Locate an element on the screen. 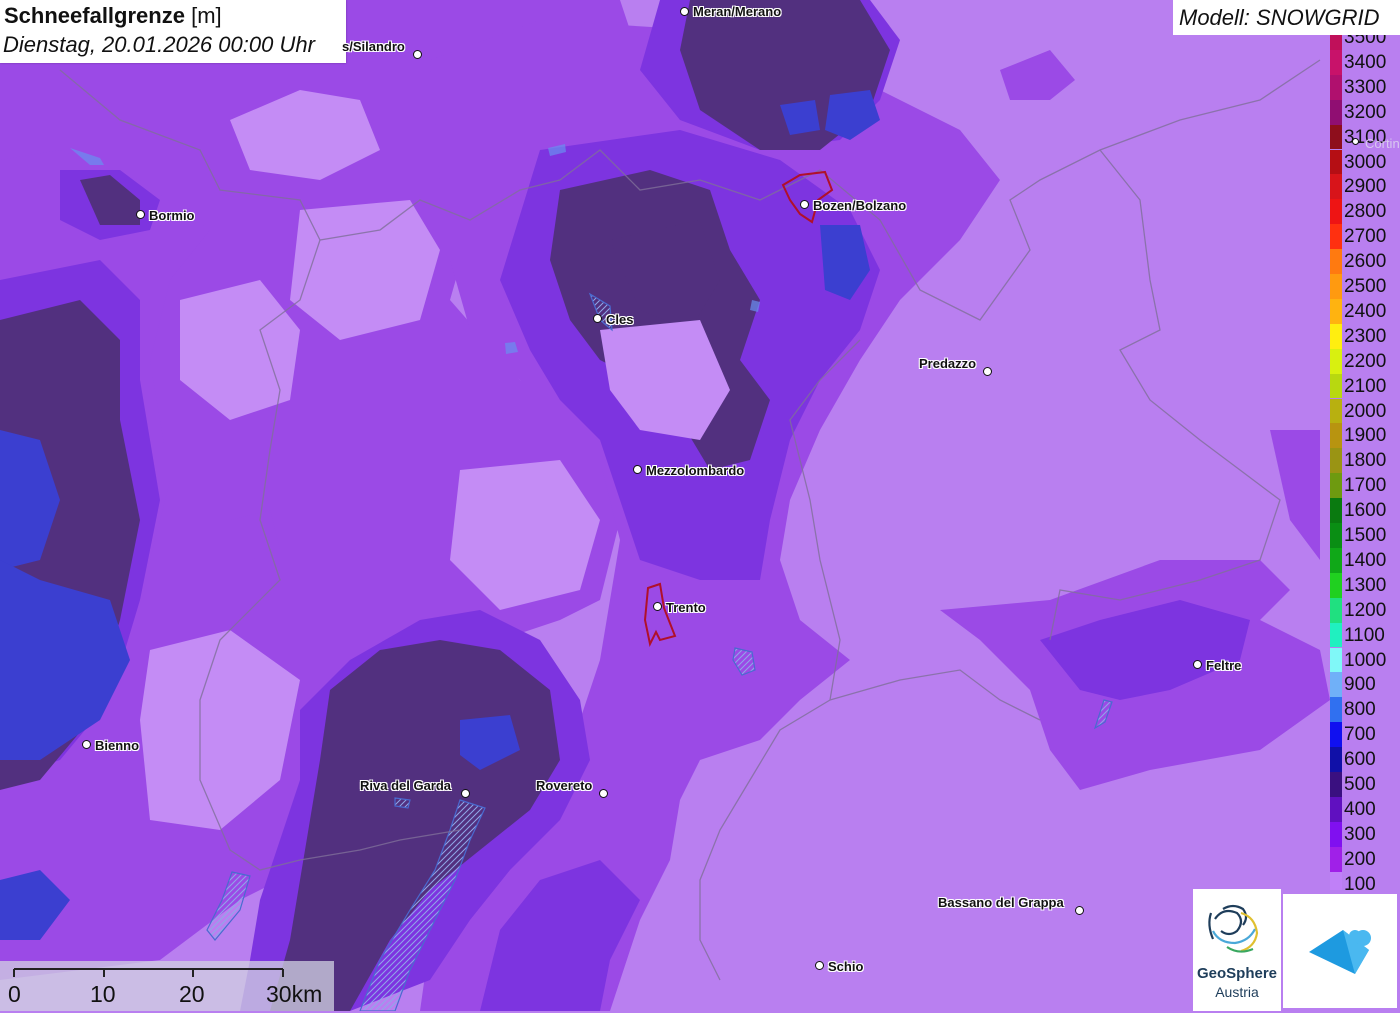 The width and height of the screenshot is (1400, 1013). legend-label: 100 is located at coordinates (1360, 881).